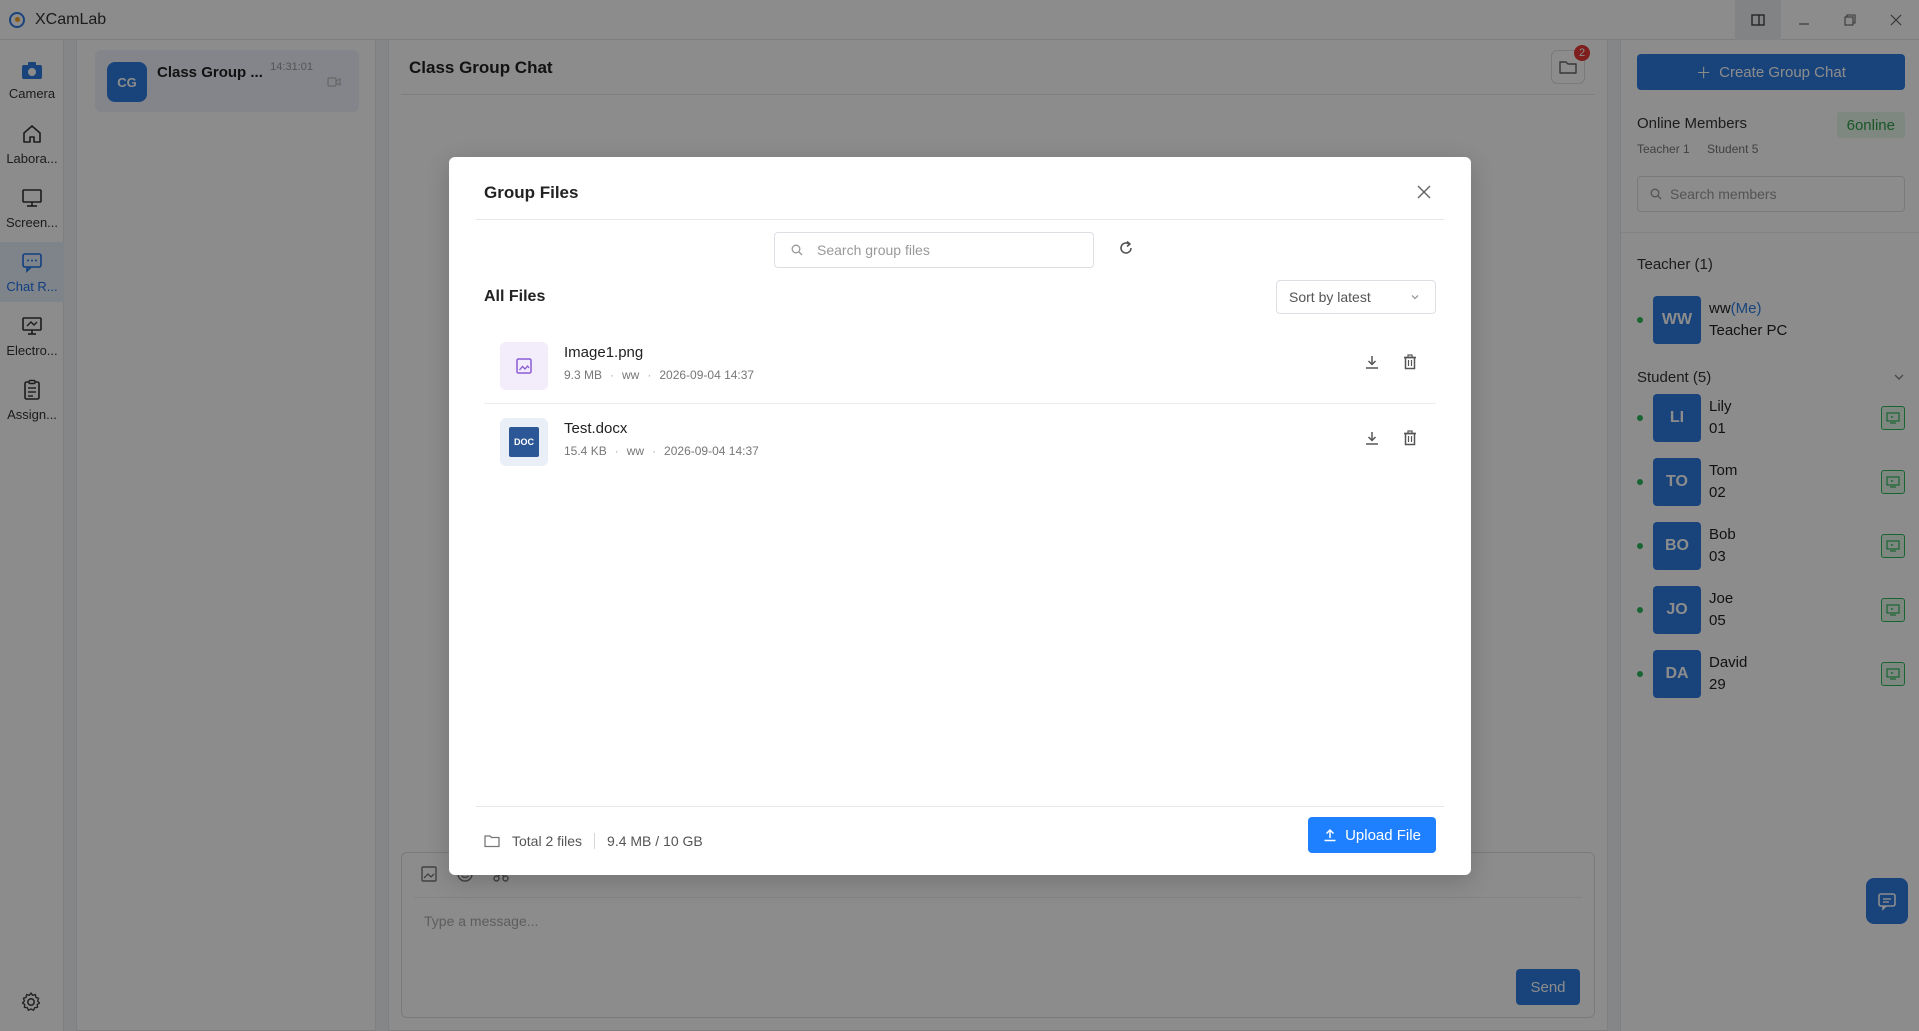  I want to click on total-files: Total 2 files, so click(547, 841).